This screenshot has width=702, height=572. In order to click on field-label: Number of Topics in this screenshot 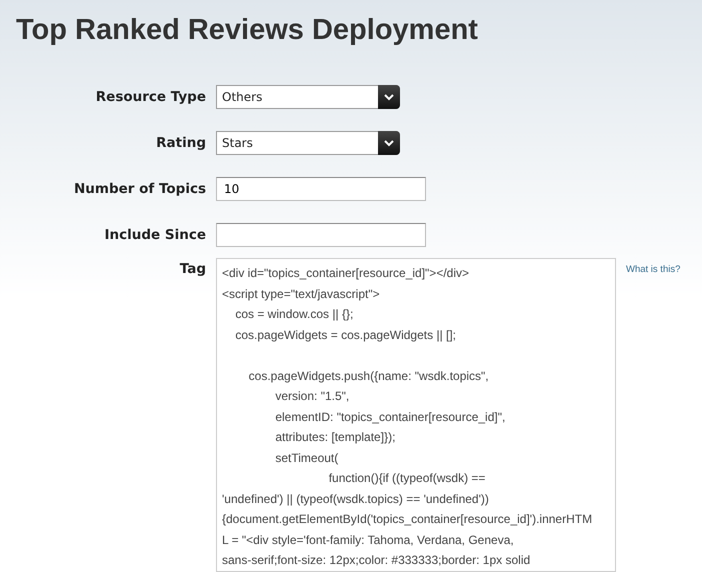, I will do `click(139, 189)`.